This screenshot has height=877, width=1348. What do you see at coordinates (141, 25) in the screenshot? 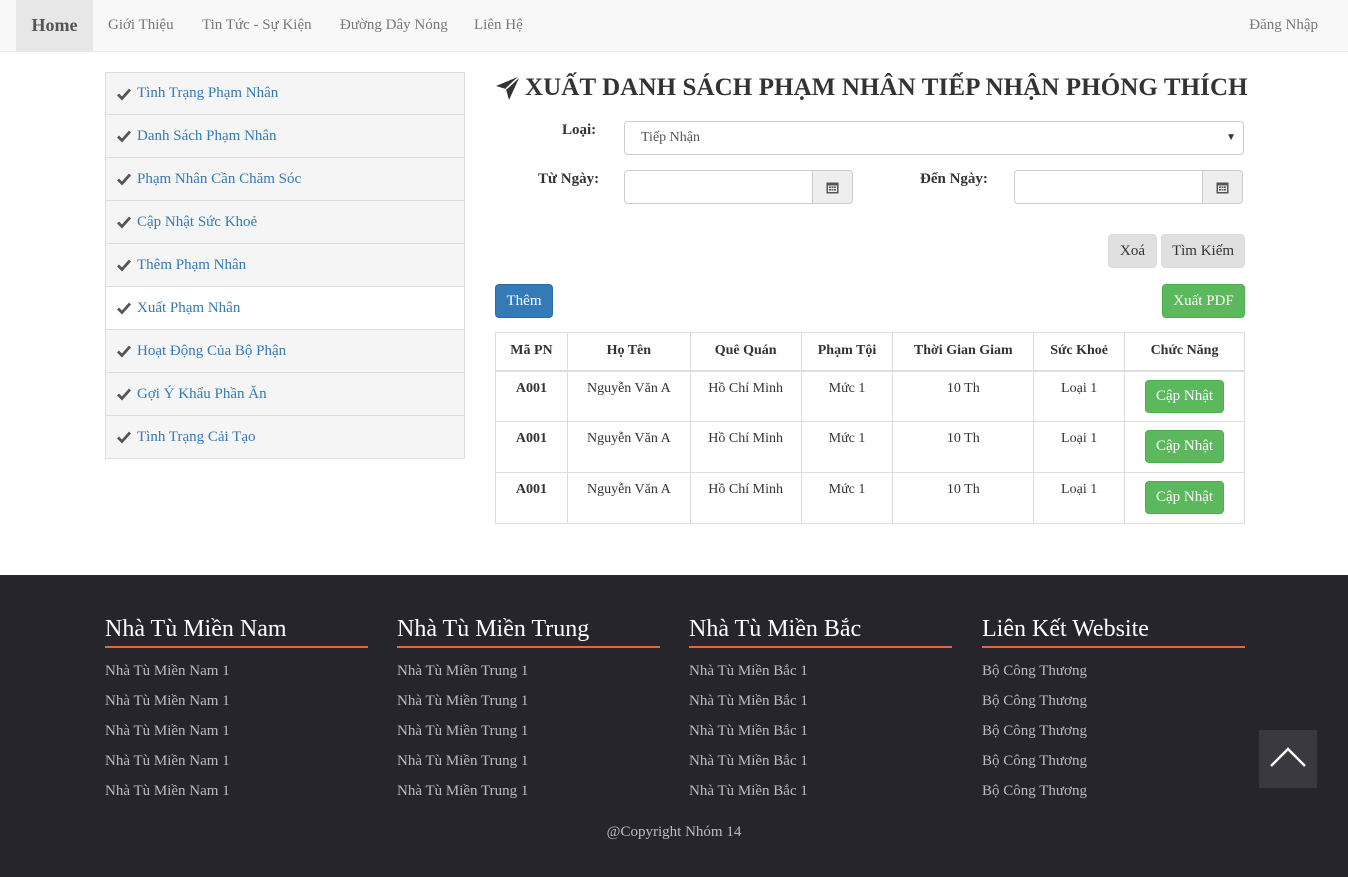
I see `nav-gioi-thieu-link: Giới Thiệu` at bounding box center [141, 25].